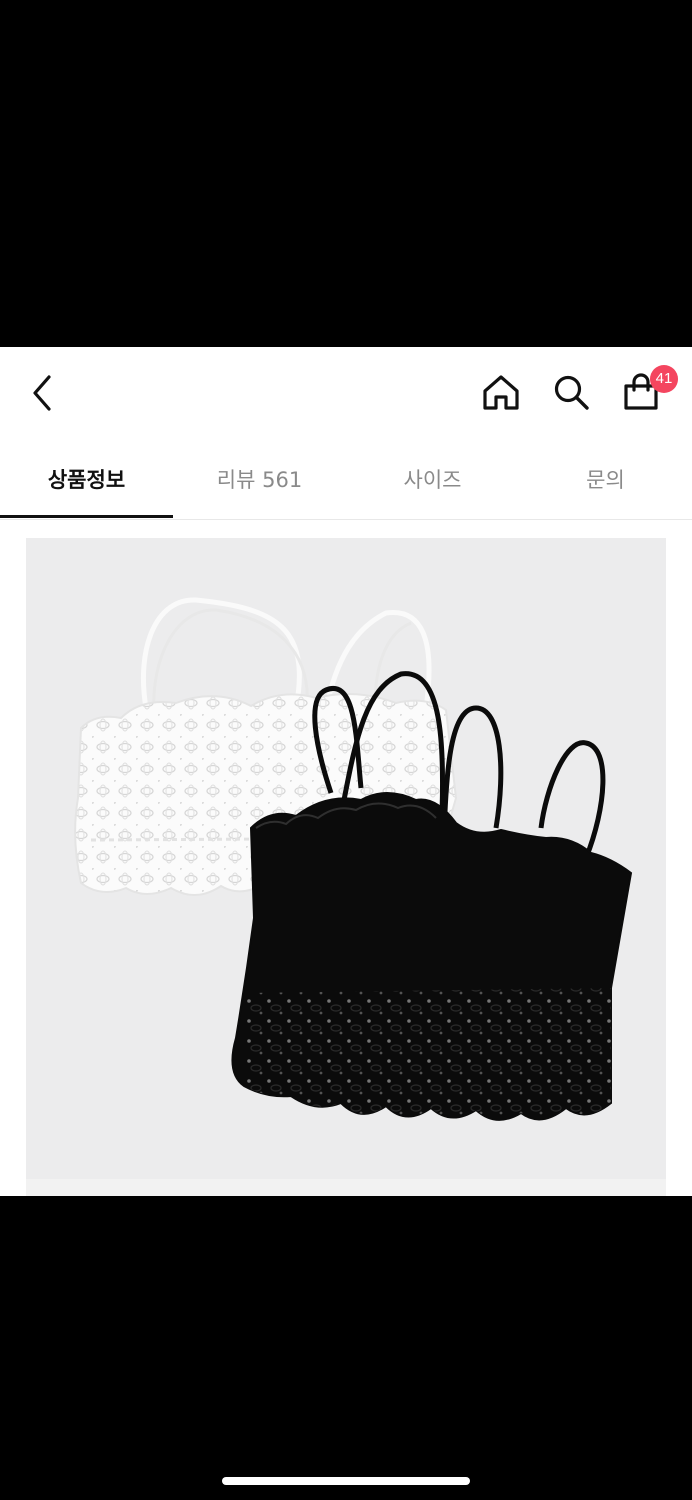  I want to click on search-button, so click(571, 392).